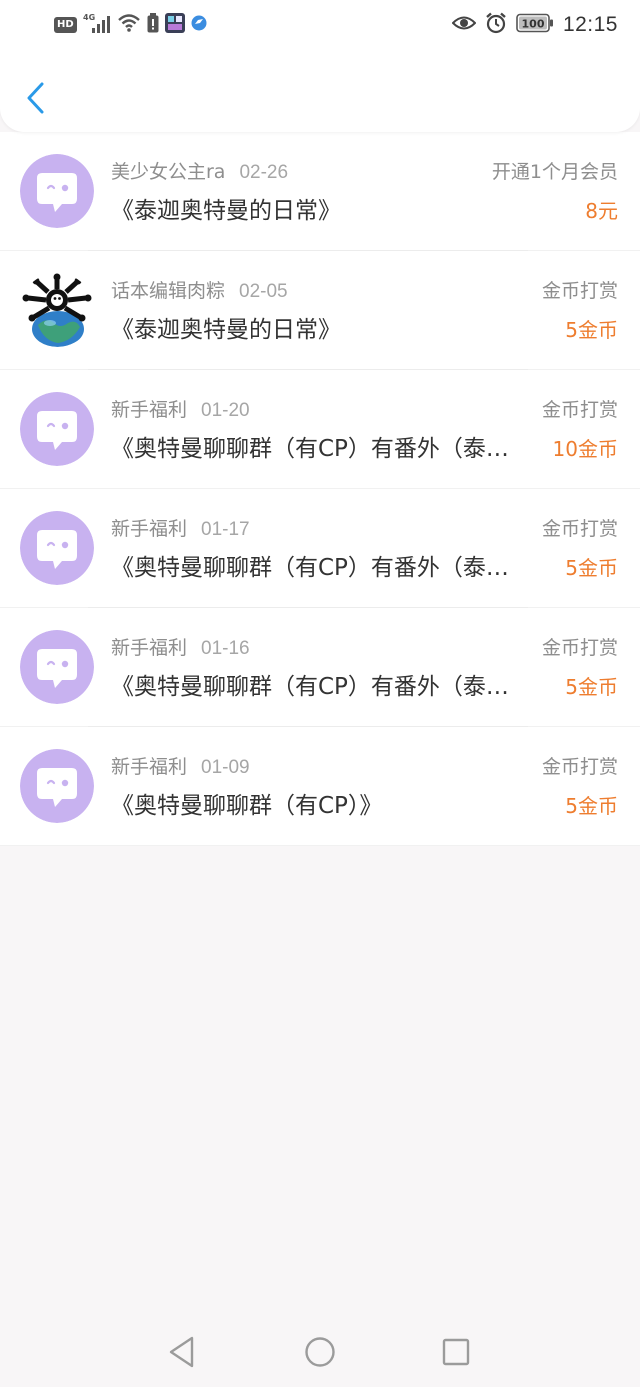 Image resolution: width=640 pixels, height=1387 pixels. I want to click on 4g-signal-icon: 4G, so click(97, 25).